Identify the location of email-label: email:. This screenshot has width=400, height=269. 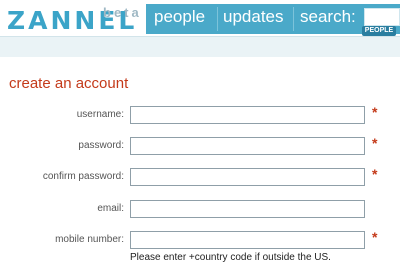
(110, 208).